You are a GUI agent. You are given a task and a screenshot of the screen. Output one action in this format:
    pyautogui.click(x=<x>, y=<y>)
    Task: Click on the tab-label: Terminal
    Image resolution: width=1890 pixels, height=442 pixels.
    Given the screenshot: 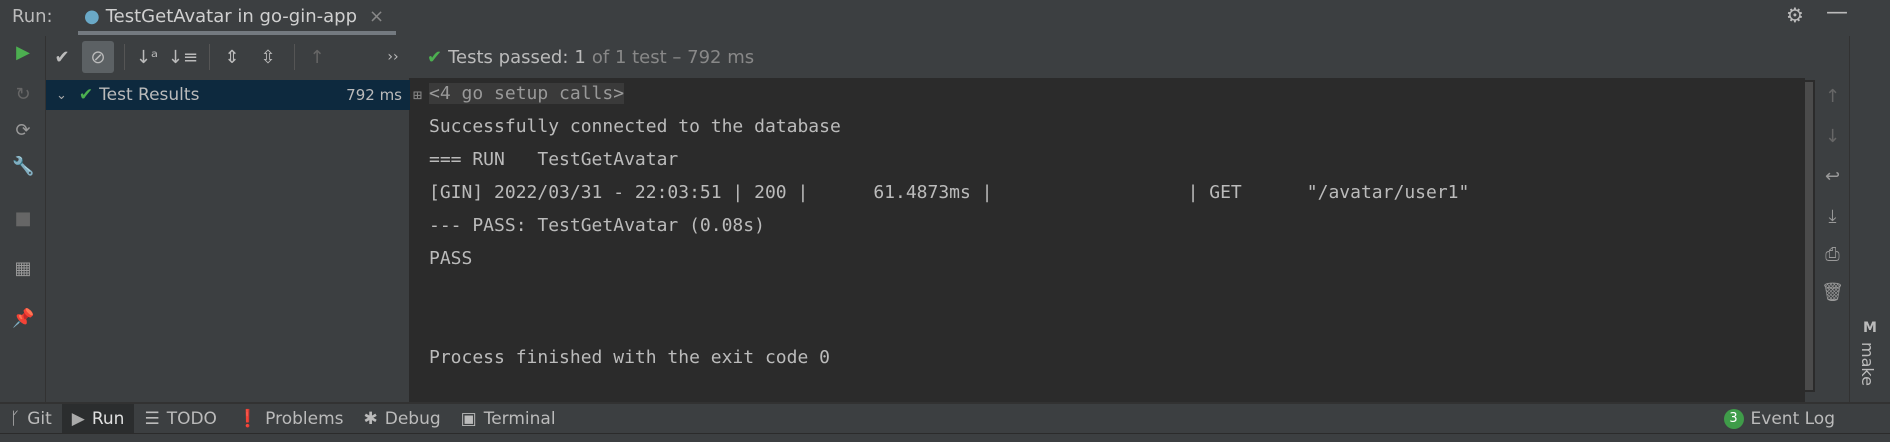 What is the action you would take?
    pyautogui.click(x=519, y=418)
    